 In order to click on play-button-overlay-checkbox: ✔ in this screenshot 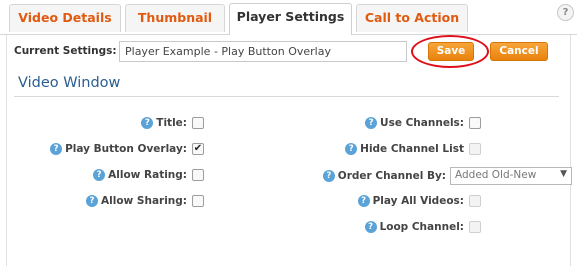, I will do `click(198, 149)`.